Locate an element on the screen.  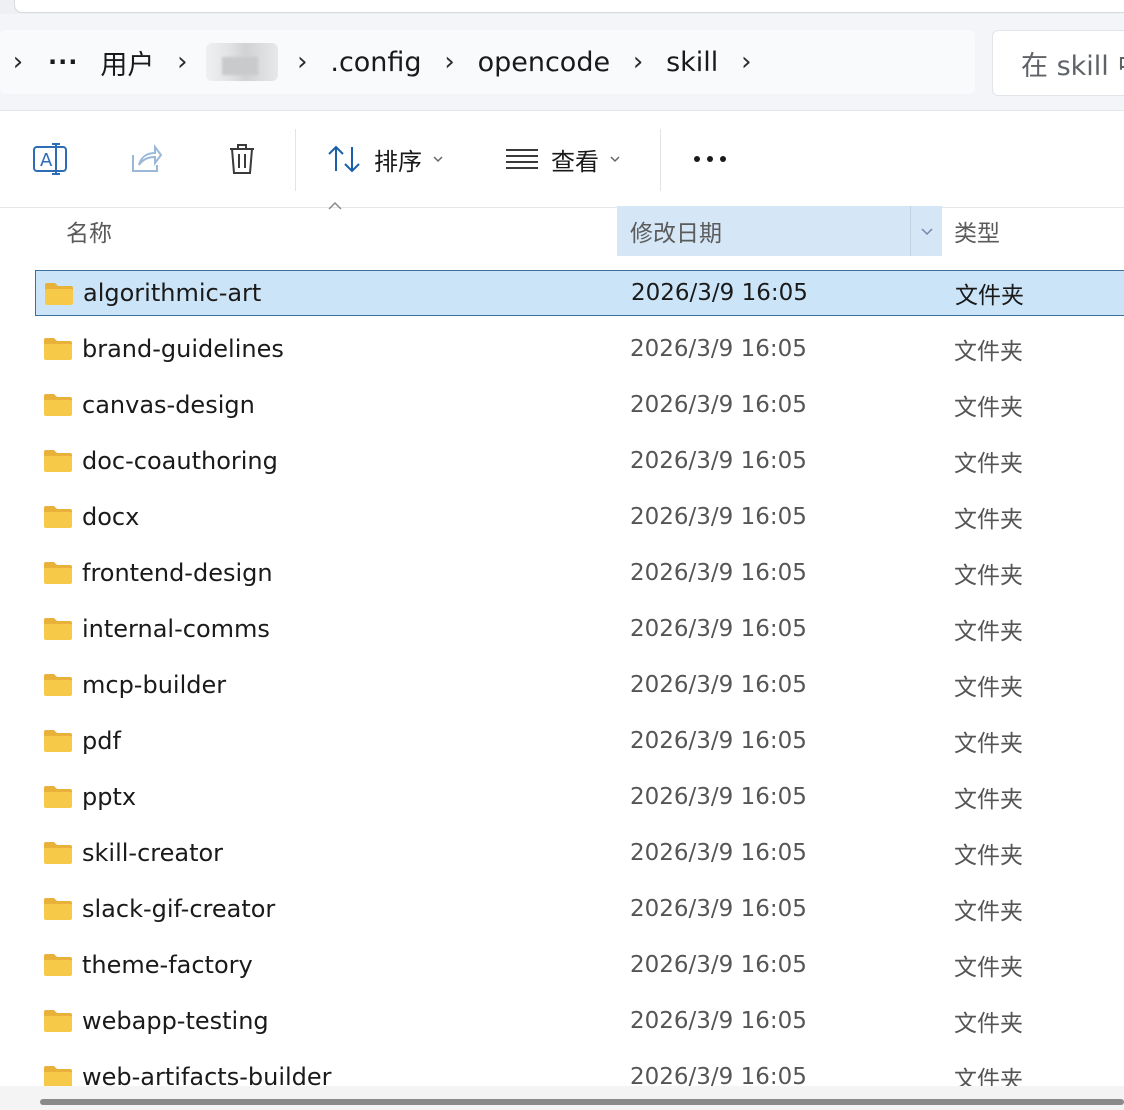
more-options-button is located at coordinates (710, 159).